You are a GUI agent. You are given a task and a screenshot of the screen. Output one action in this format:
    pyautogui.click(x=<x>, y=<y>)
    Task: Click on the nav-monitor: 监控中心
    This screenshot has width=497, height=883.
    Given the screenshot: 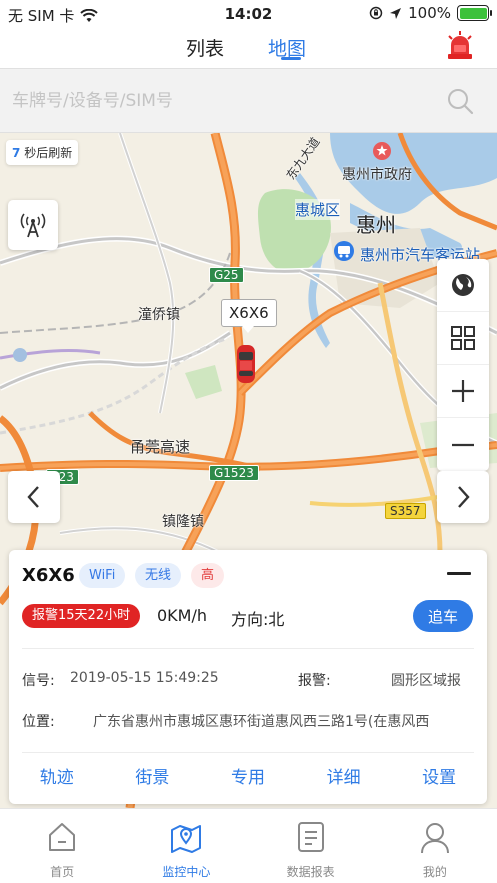 What is the action you would take?
    pyautogui.click(x=186, y=846)
    